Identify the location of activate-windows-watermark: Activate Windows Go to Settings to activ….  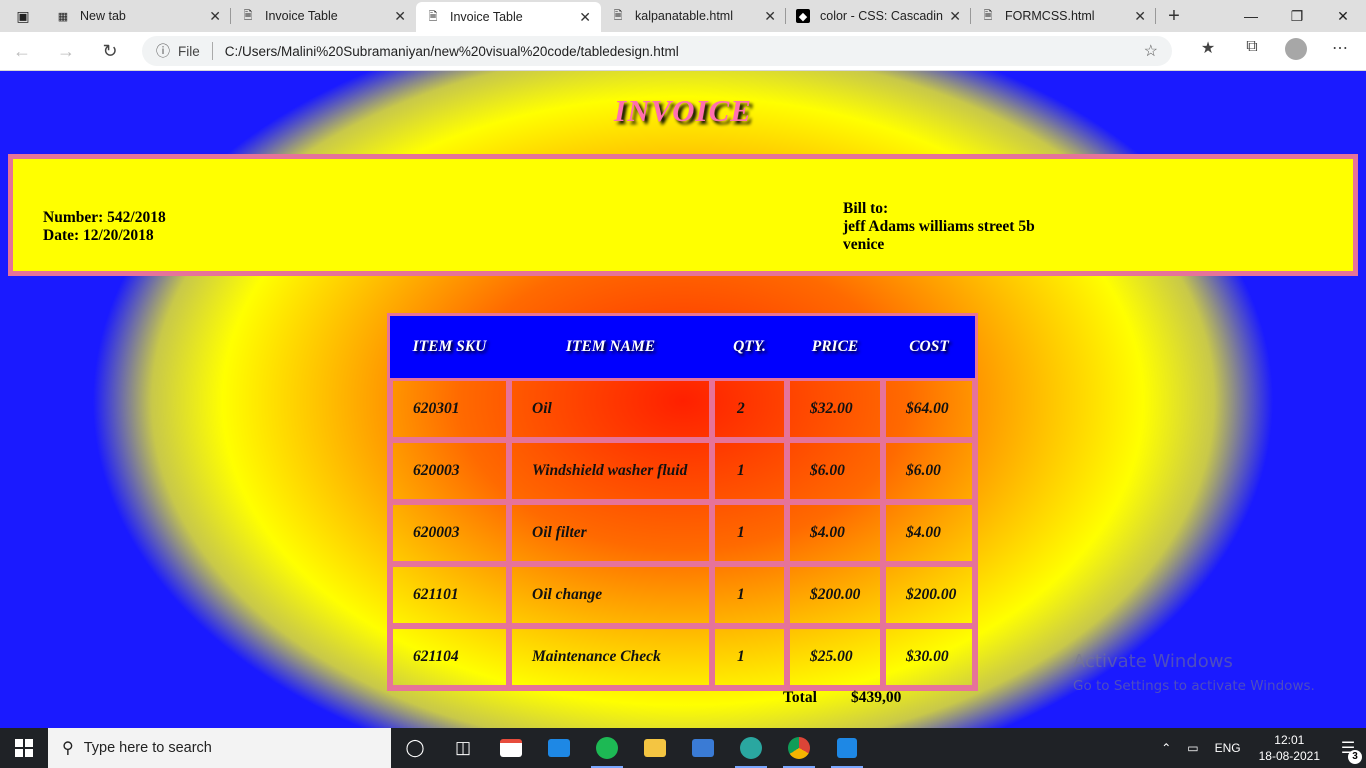
(1194, 672).